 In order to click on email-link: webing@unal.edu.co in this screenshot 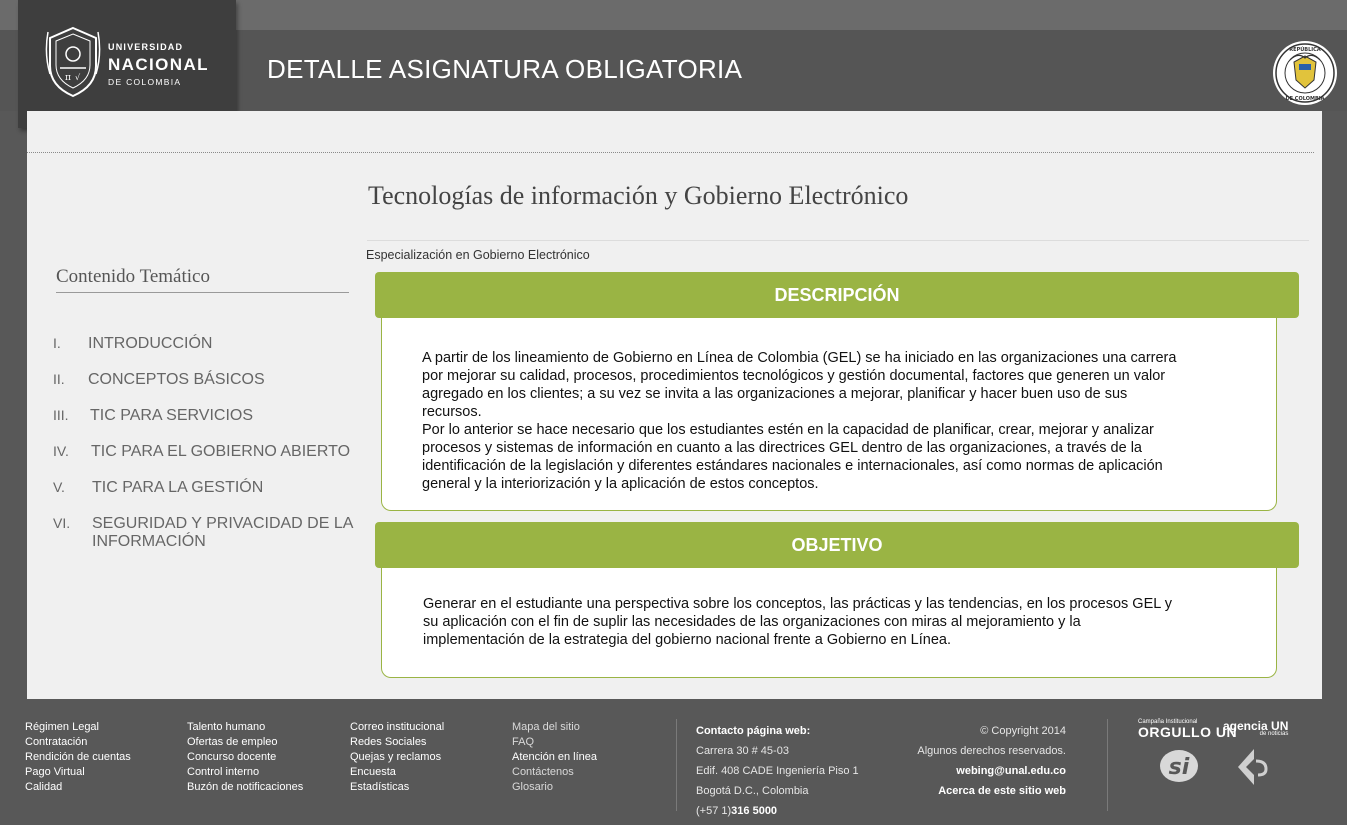, I will do `click(1011, 771)`.